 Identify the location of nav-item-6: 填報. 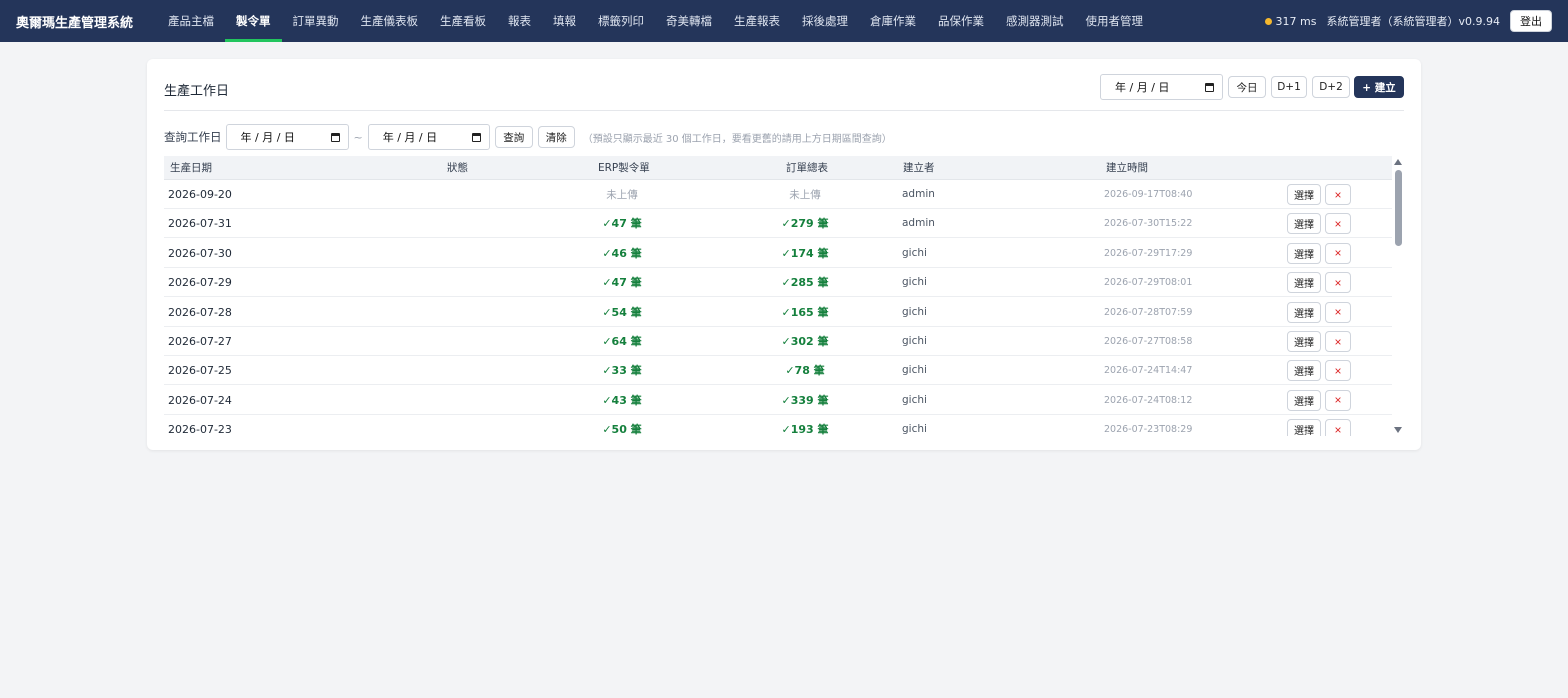
(564, 21).